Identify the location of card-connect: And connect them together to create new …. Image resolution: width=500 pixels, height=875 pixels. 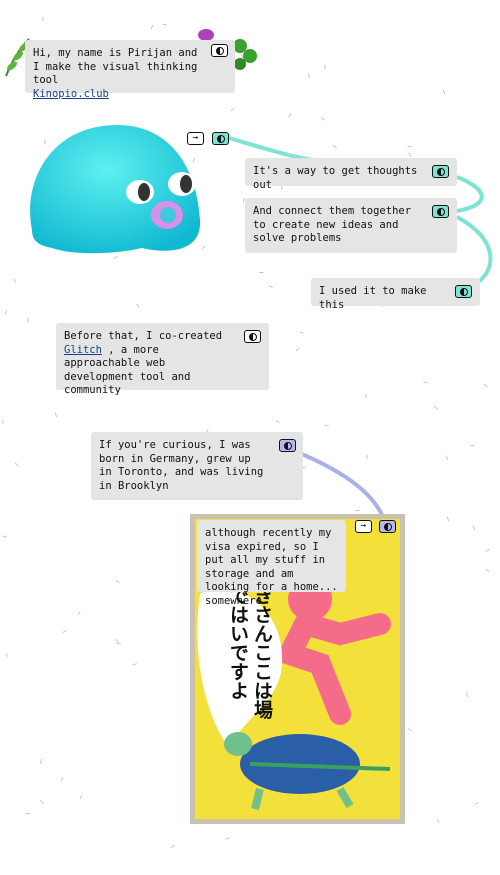
(351, 225).